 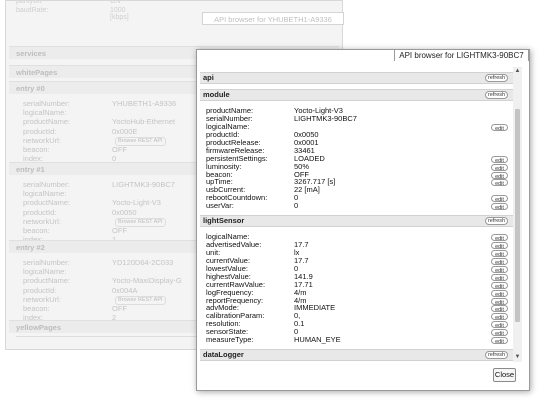 What do you see at coordinates (356, 221) in the screenshot?
I see `section-header-lightsensor: lightSensor refresh` at bounding box center [356, 221].